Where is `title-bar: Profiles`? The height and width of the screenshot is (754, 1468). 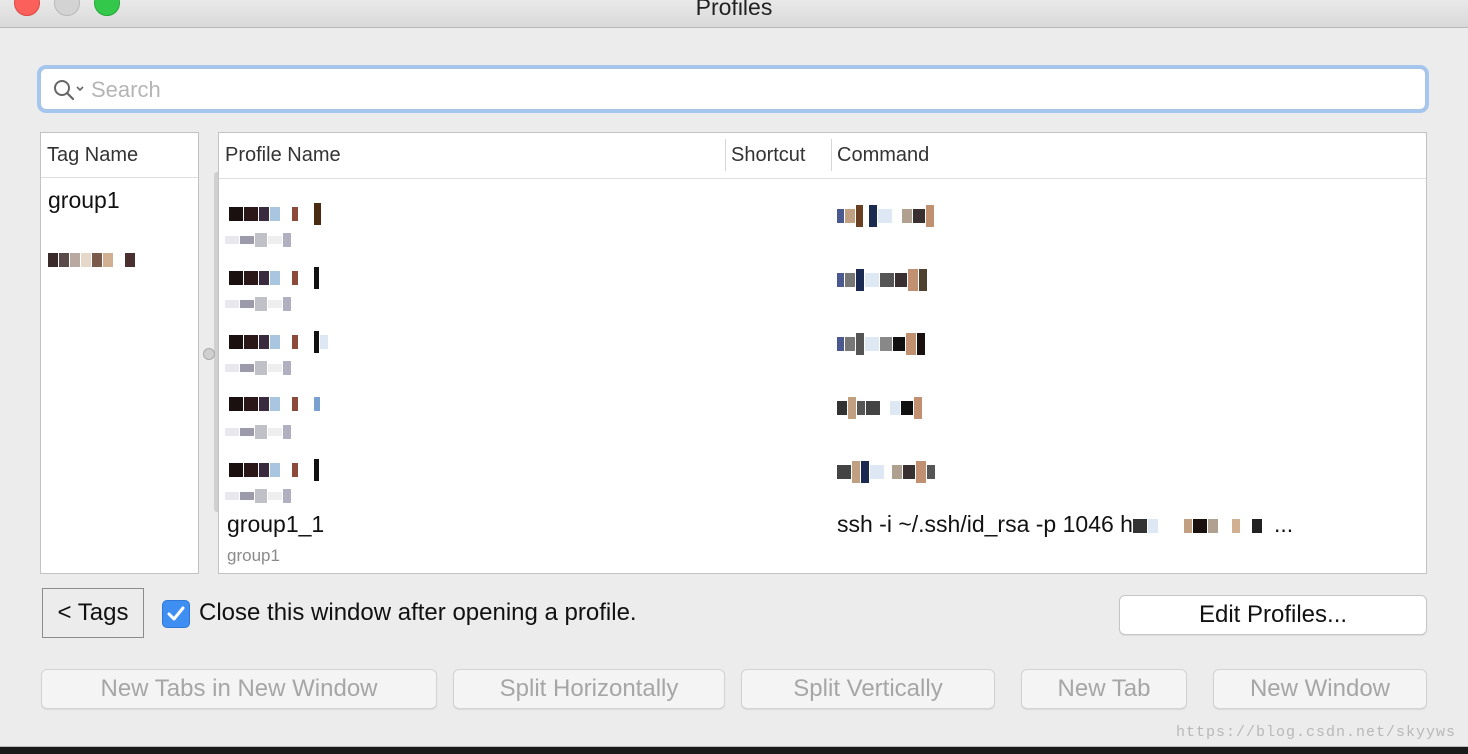
title-bar: Profiles is located at coordinates (734, 14).